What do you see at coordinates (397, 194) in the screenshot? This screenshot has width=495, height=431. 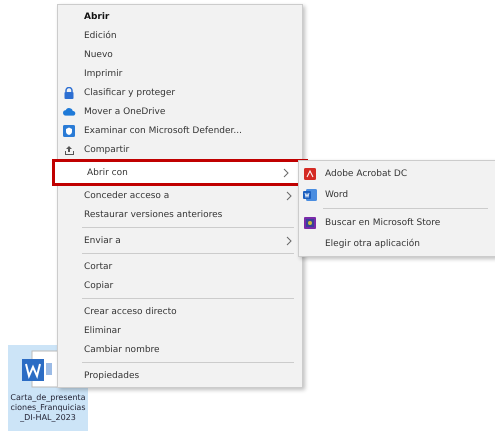 I see `menu-item: Word` at bounding box center [397, 194].